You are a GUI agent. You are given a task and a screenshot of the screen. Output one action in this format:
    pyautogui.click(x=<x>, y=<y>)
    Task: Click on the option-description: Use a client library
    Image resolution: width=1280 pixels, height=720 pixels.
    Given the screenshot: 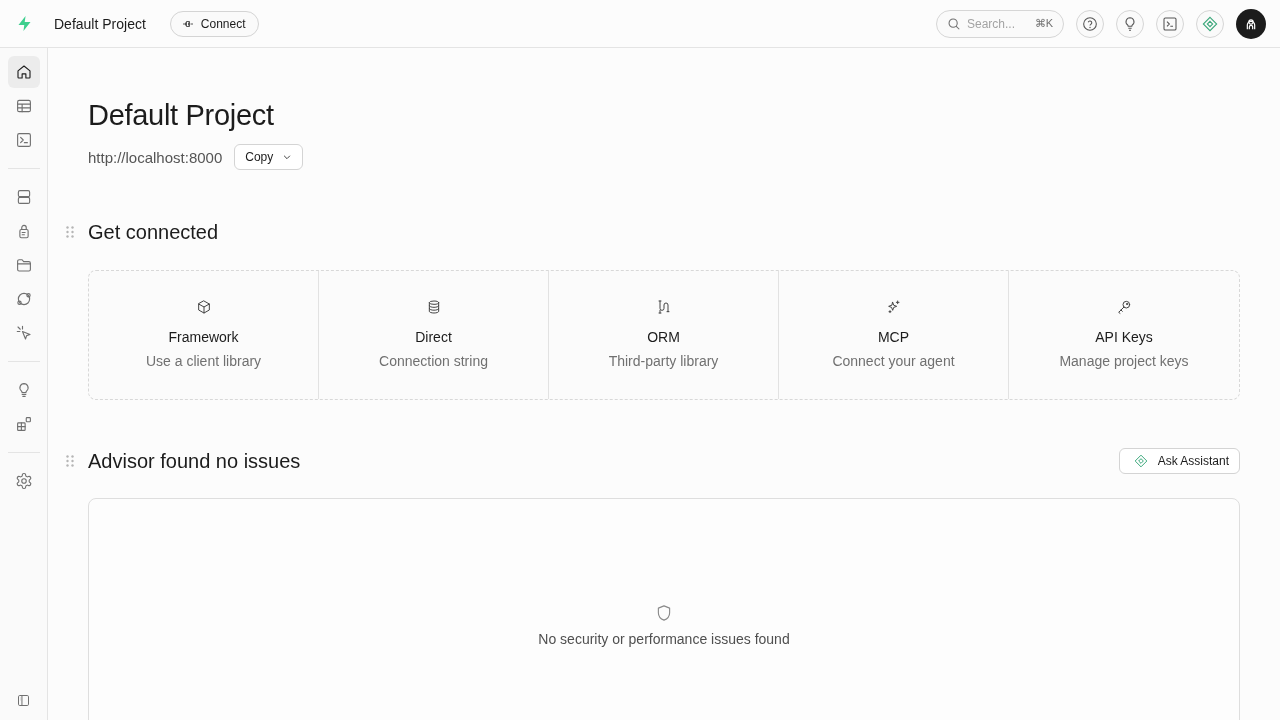 What is the action you would take?
    pyautogui.click(x=203, y=361)
    